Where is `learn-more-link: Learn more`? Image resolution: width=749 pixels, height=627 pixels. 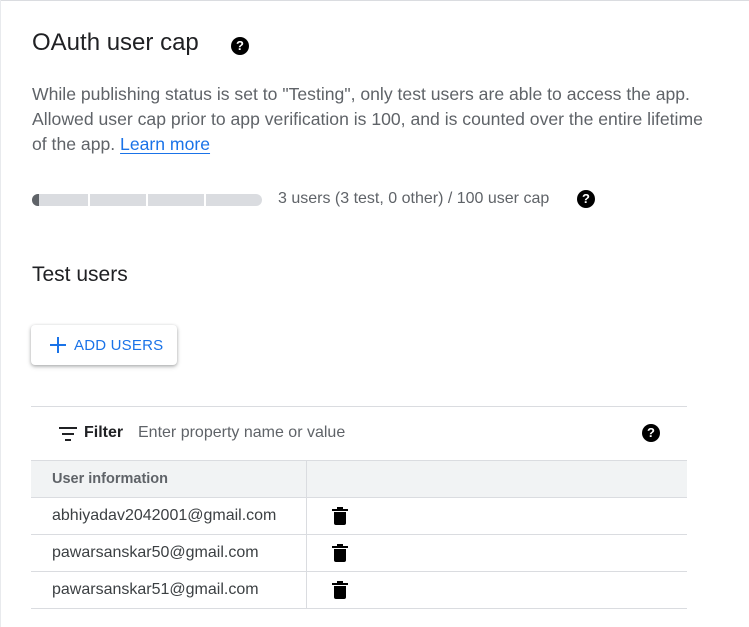
learn-more-link: Learn more is located at coordinates (165, 144).